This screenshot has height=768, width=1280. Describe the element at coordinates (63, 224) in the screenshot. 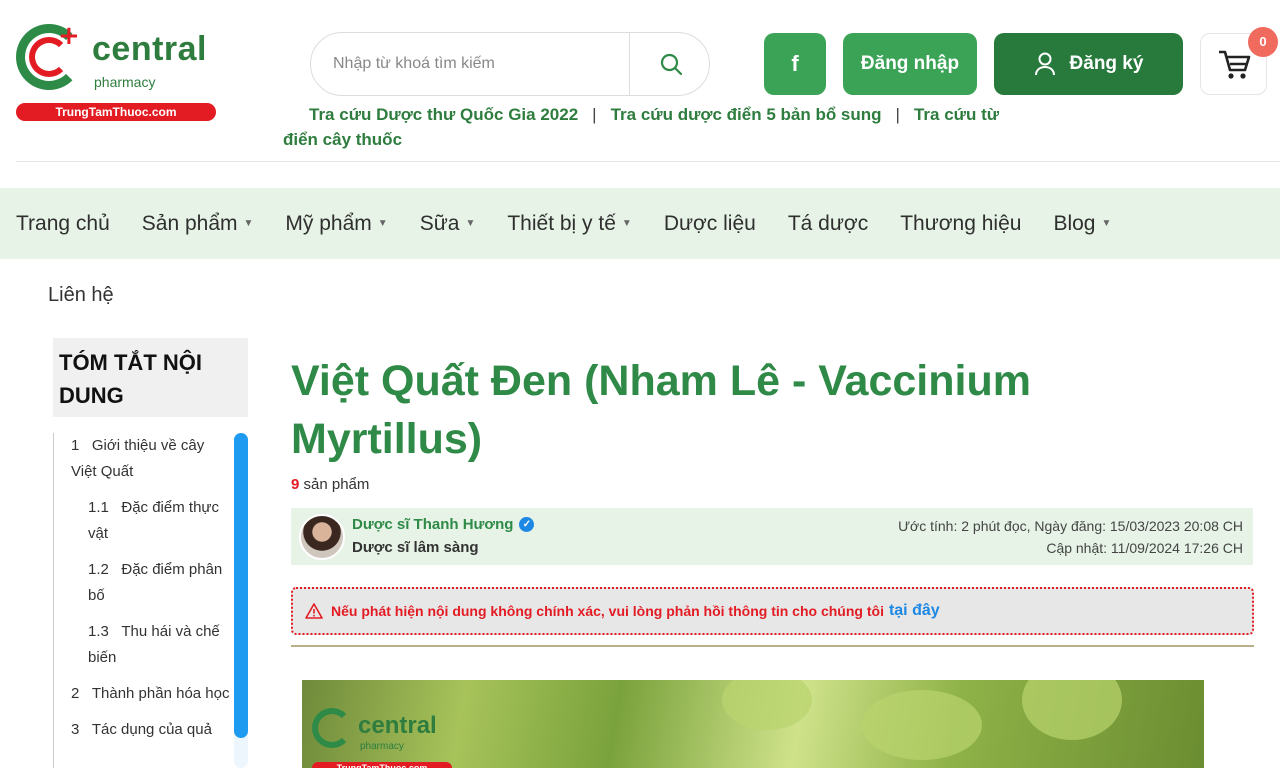

I see `nav-item-home: Trang chủ` at that location.